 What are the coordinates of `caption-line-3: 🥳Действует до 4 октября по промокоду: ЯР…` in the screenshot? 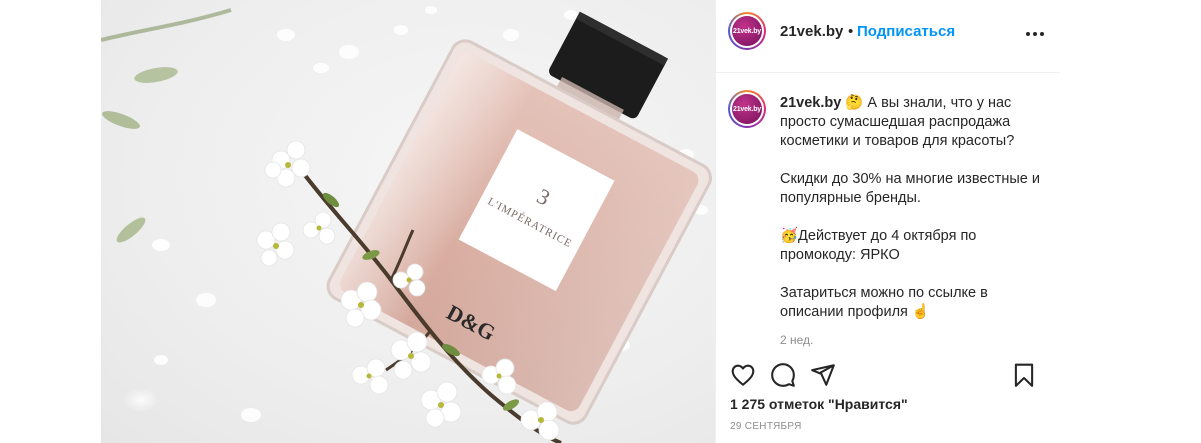 It's located at (878, 245).